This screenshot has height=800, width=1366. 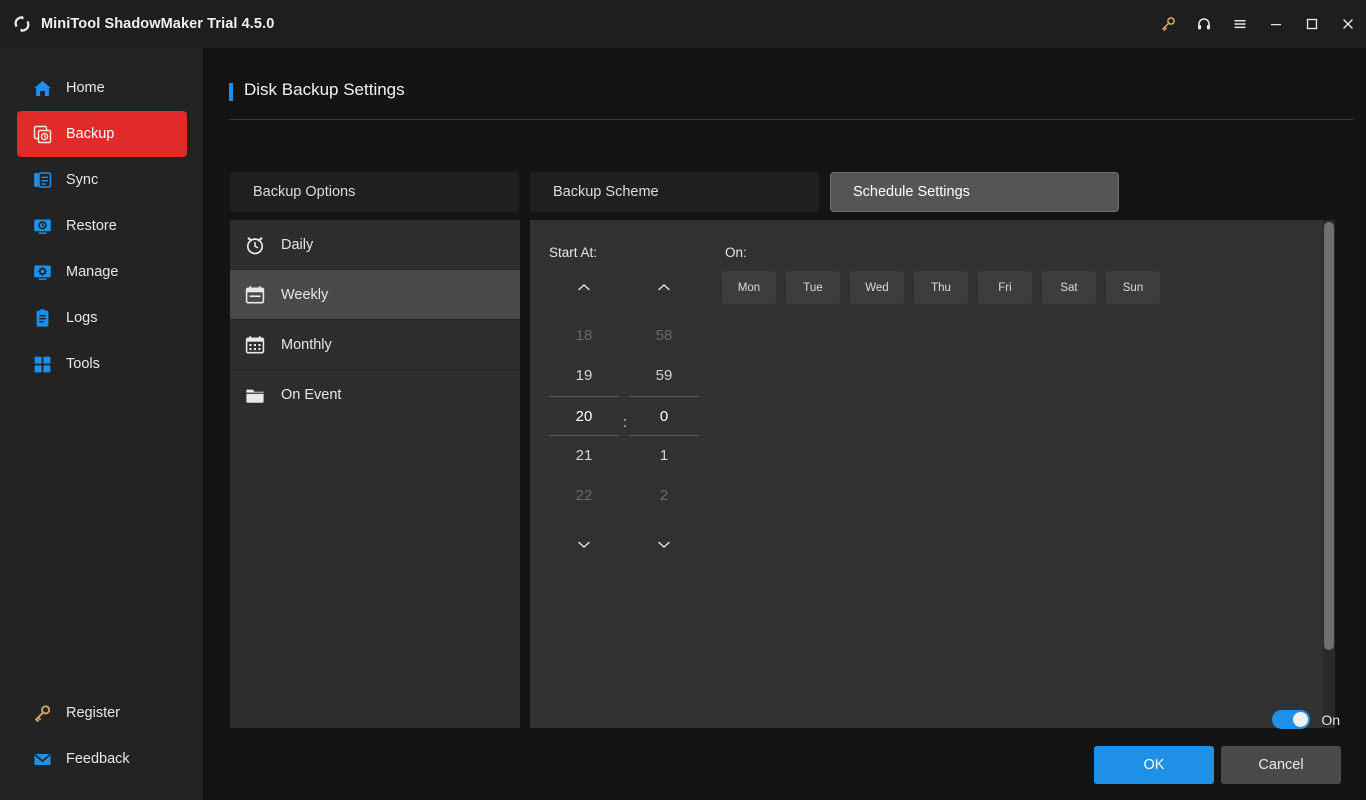 I want to click on sidebar-item-label: Logs, so click(x=82, y=318).